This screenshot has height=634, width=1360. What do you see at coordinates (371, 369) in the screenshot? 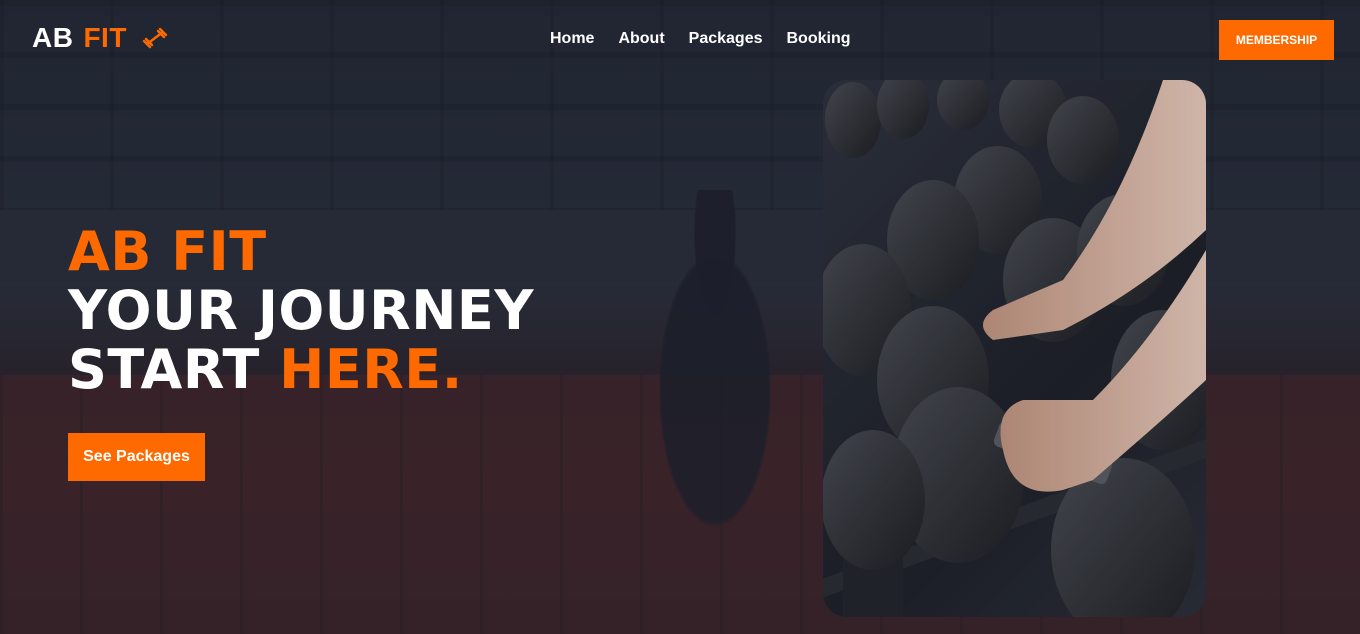
I see `hero-here-word: HERE.` at bounding box center [371, 369].